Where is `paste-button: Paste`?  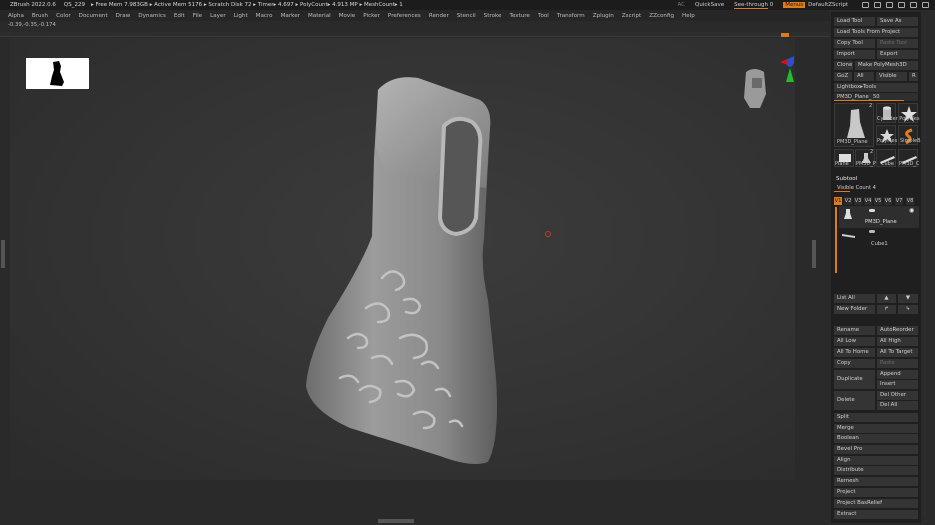 paste-button: Paste is located at coordinates (897, 363).